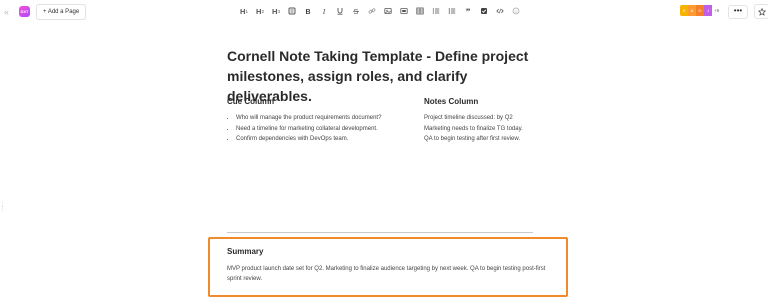 The height and width of the screenshot is (304, 768). I want to click on star-icon, so click(761, 11).